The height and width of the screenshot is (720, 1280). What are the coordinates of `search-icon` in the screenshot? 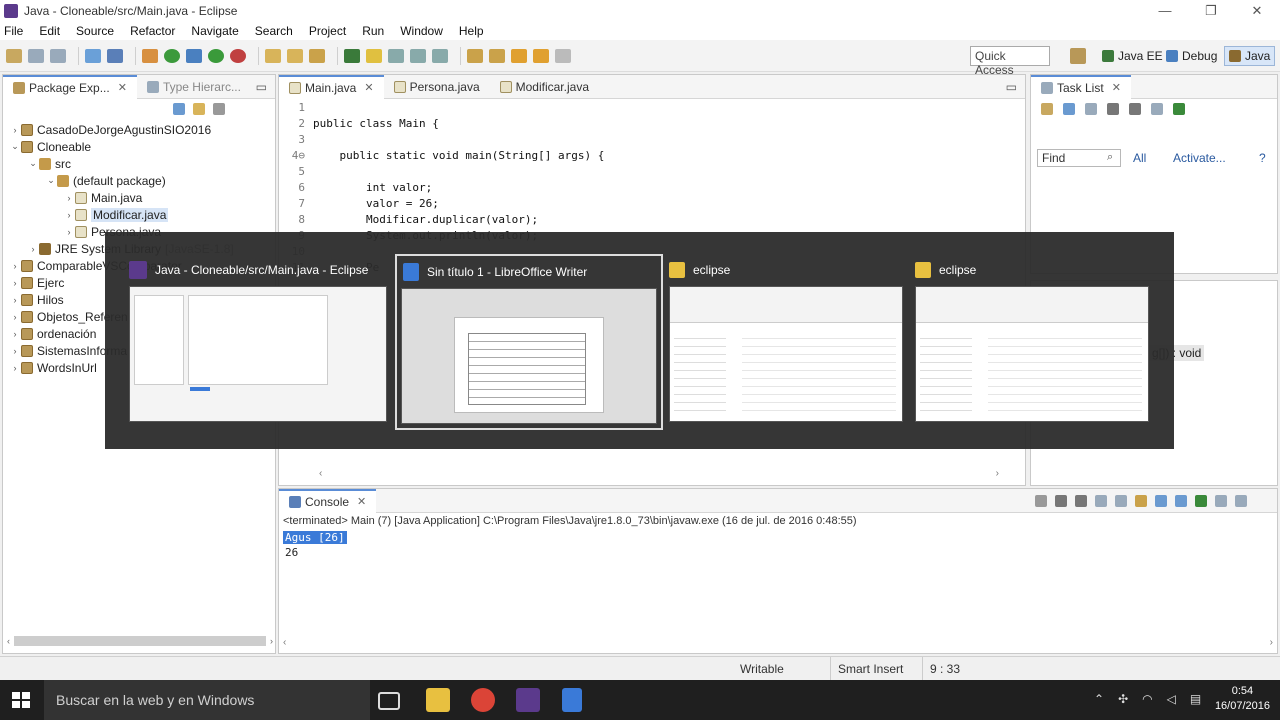 It's located at (317, 55).